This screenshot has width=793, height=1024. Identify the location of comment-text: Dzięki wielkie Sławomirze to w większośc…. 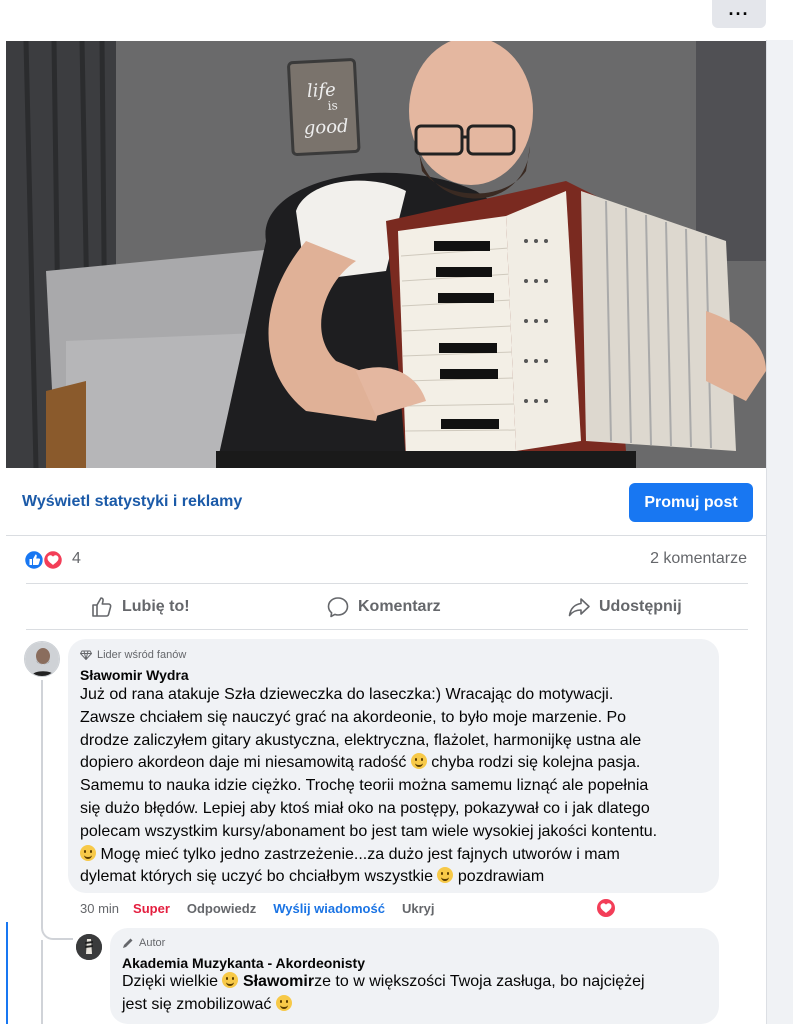
(383, 992).